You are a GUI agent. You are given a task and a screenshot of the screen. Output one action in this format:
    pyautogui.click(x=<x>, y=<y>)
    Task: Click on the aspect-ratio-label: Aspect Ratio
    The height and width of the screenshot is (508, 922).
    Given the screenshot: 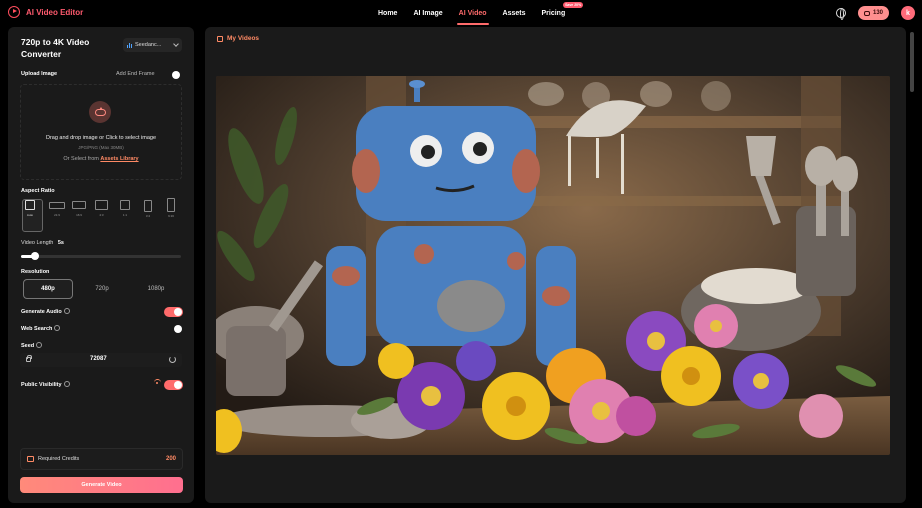 What is the action you would take?
    pyautogui.click(x=38, y=191)
    